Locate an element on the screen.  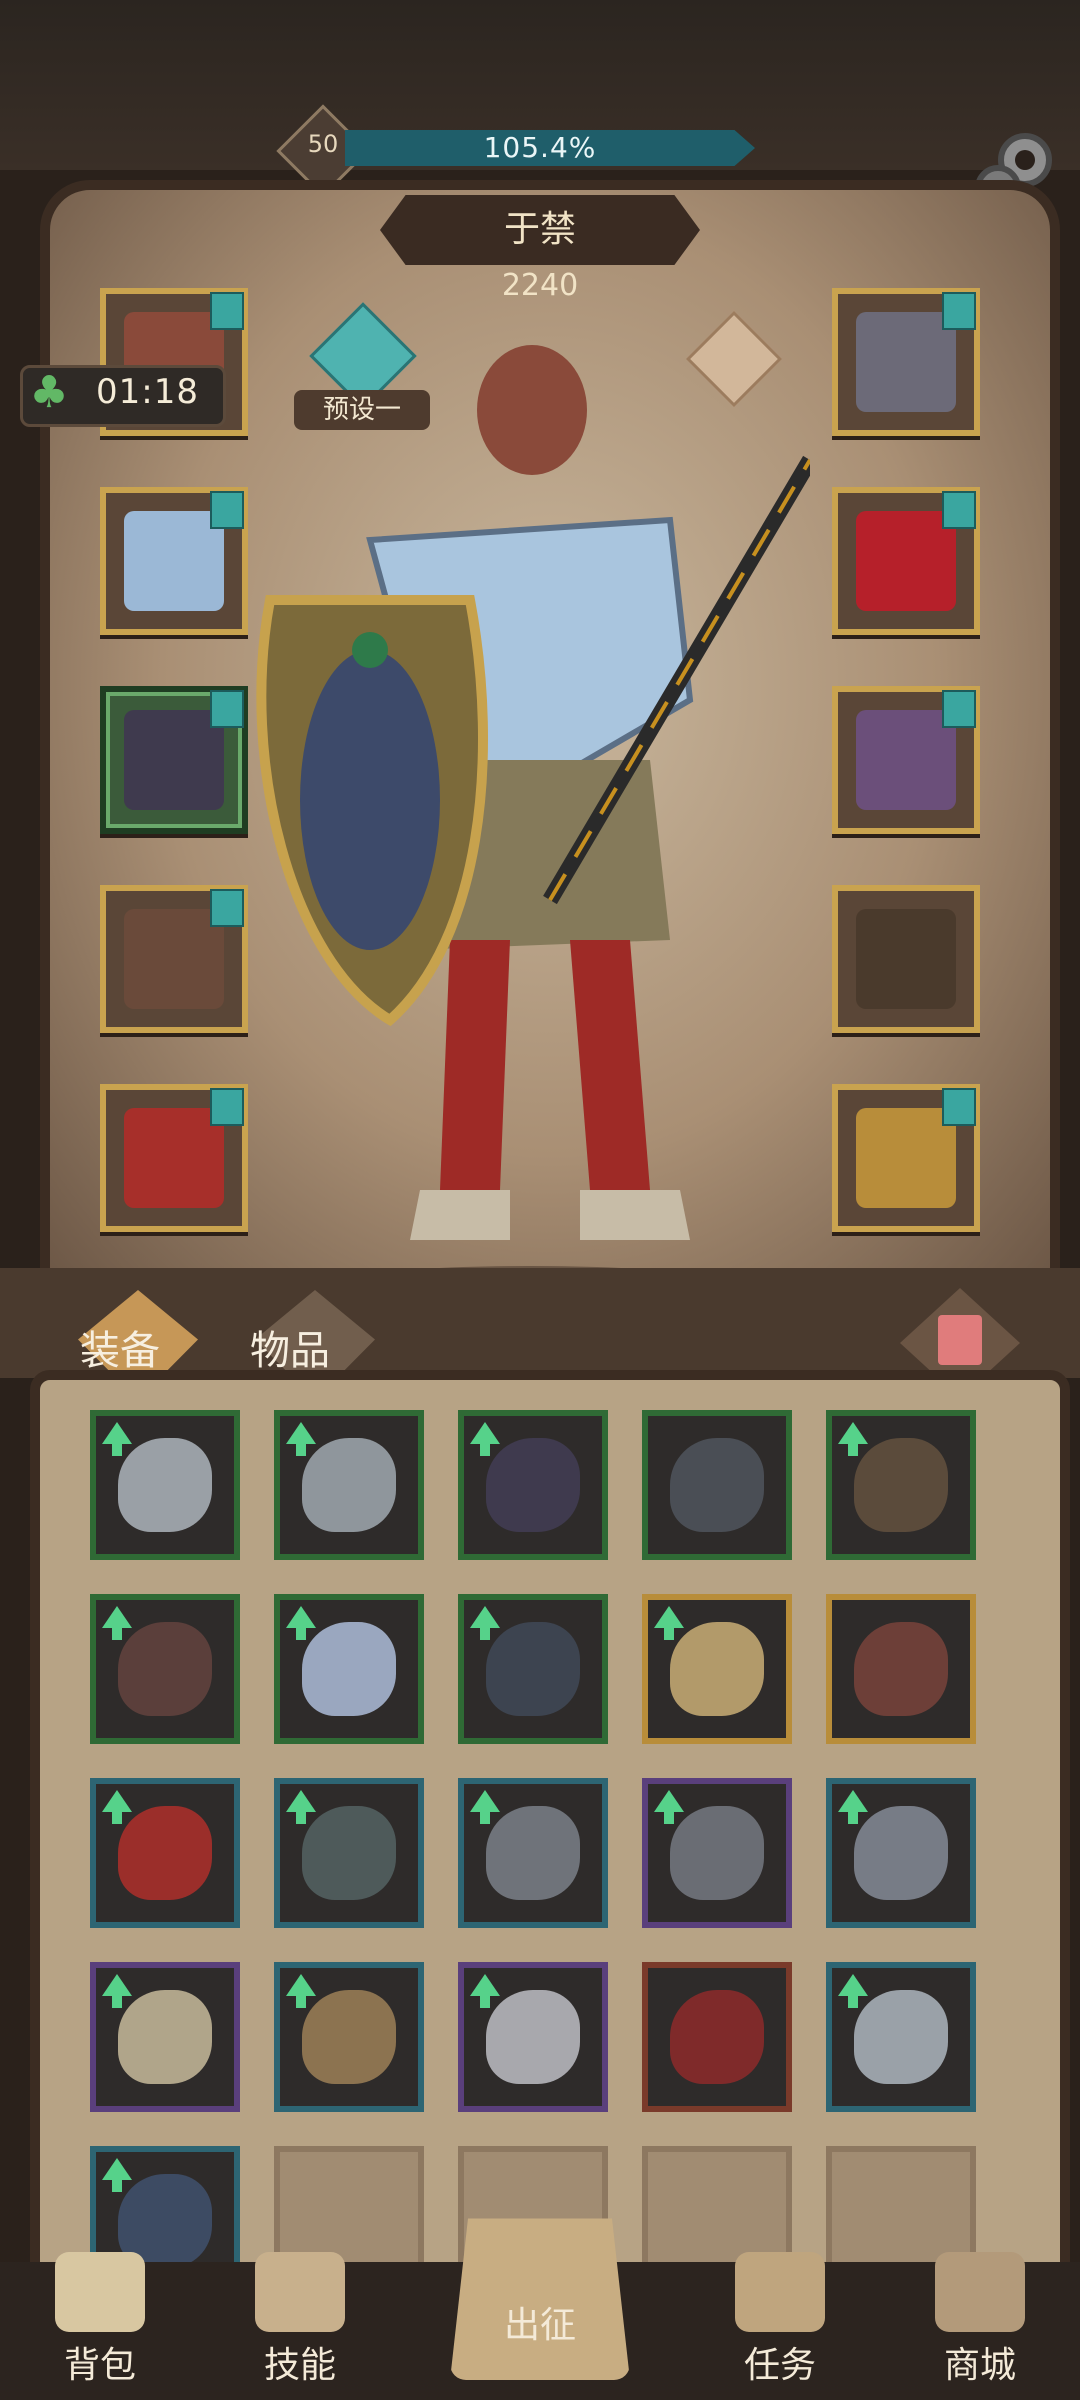
sword-icon is located at coordinates (533, 1853).